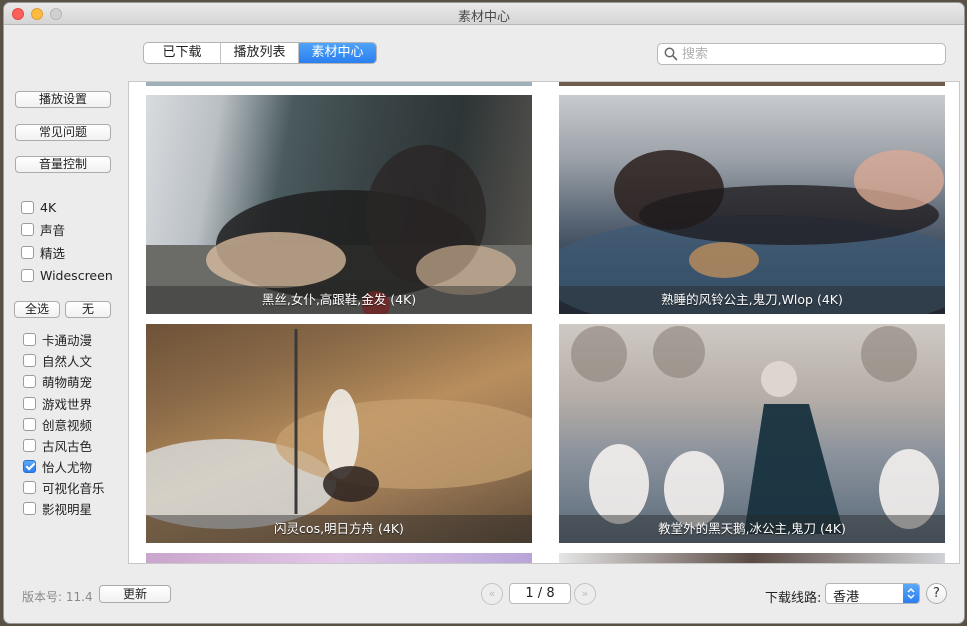 The height and width of the screenshot is (626, 967). I want to click on category-label: 自然人文, so click(67, 361).